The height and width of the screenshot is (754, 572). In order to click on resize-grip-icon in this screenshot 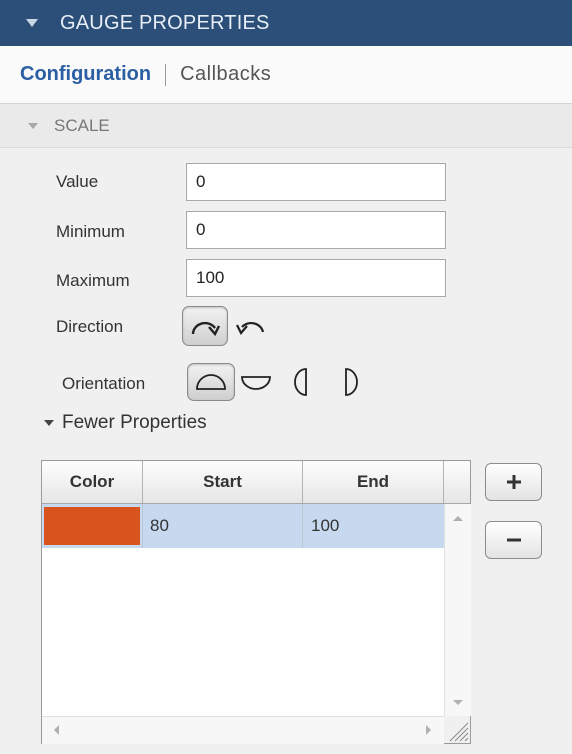, I will do `click(459, 732)`.